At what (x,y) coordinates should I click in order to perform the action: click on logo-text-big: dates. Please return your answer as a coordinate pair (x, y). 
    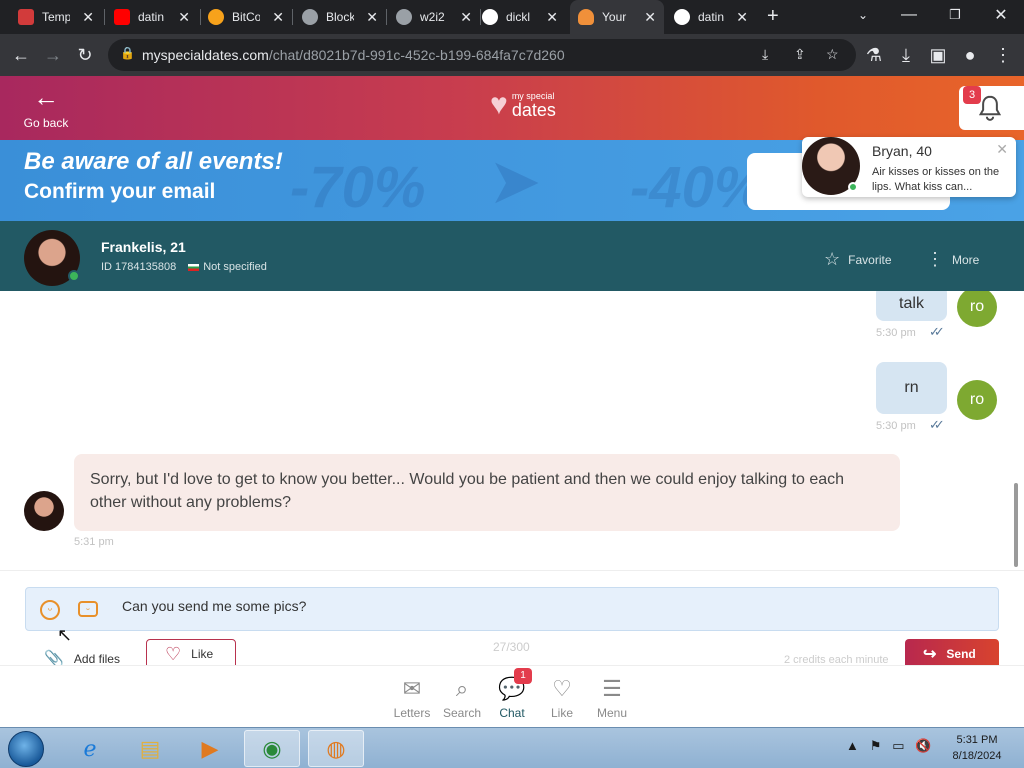
    Looking at the image, I should click on (533, 110).